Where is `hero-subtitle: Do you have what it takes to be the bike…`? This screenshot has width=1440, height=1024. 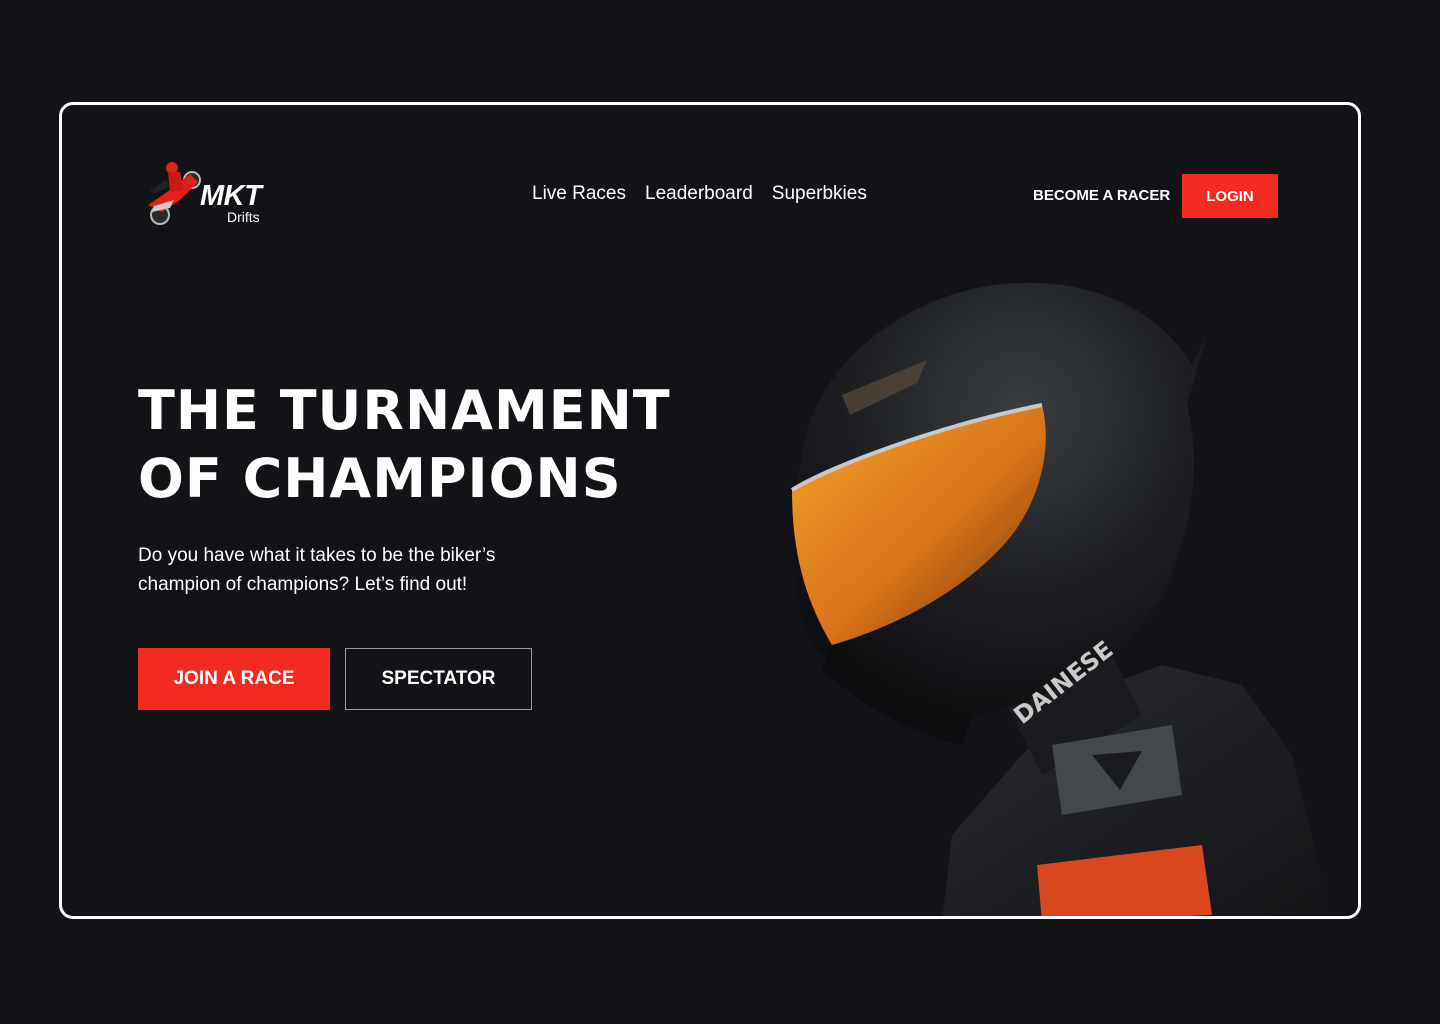
hero-subtitle: Do you have what it takes to be the bike… is located at coordinates (317, 570).